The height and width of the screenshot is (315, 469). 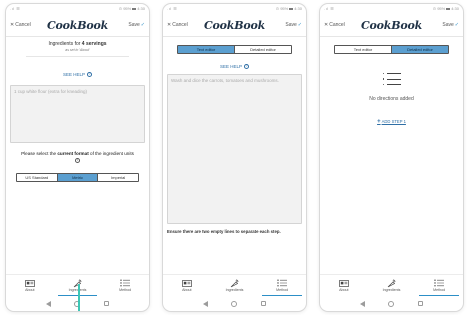 What do you see at coordinates (77, 50) in the screenshot?
I see `servings-source-note: as set in 'About'` at bounding box center [77, 50].